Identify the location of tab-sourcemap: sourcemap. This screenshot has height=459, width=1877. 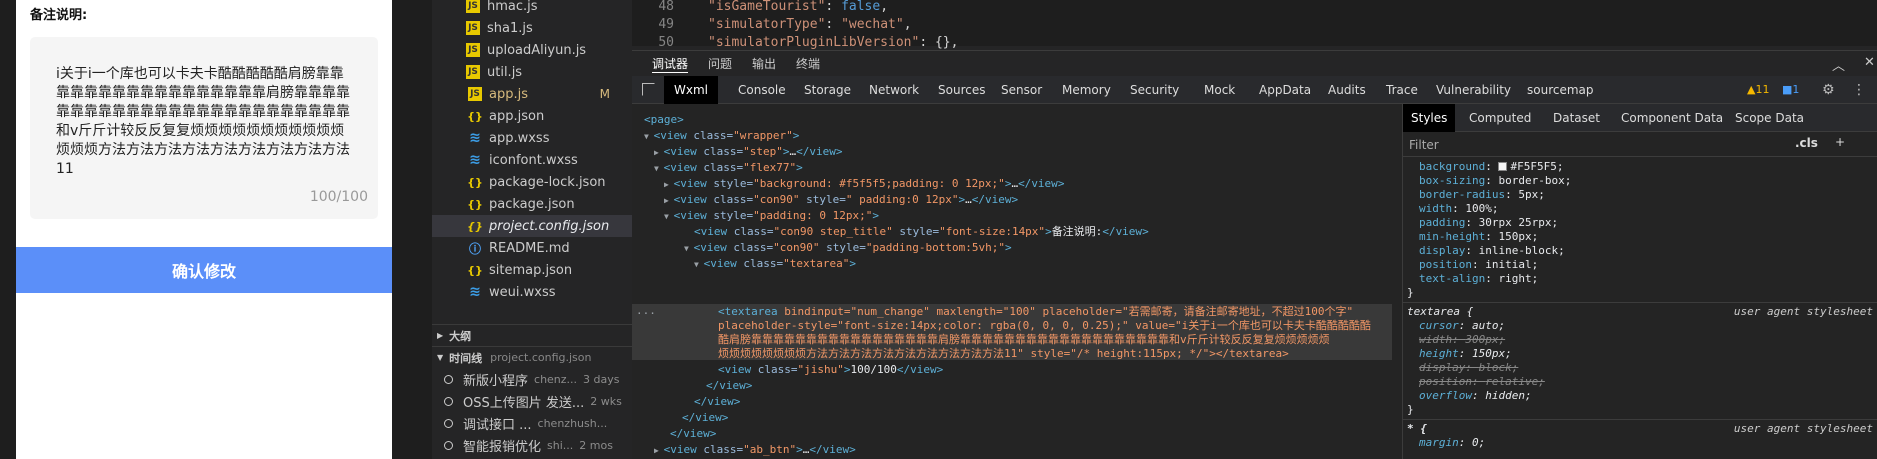
(1560, 90).